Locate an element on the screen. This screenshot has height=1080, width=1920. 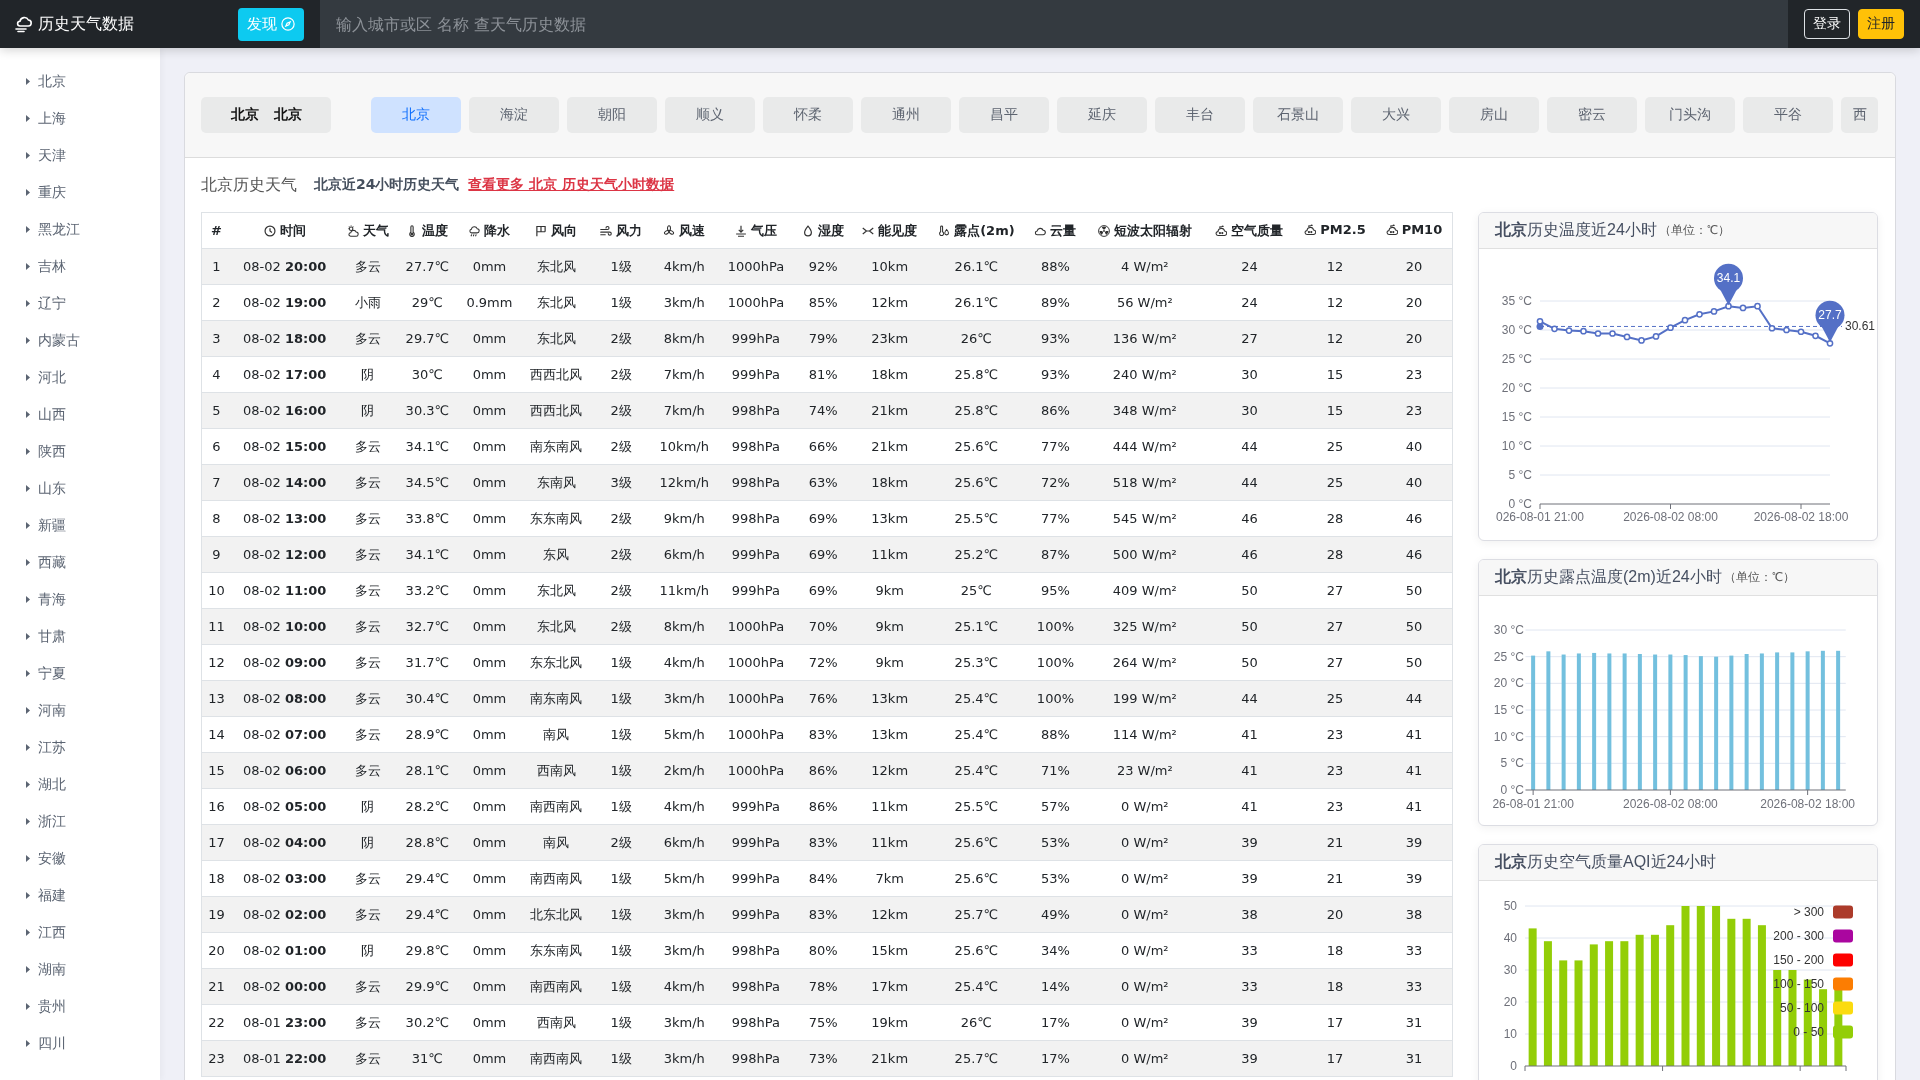
table-cell: 39 is located at coordinates (1249, 878).